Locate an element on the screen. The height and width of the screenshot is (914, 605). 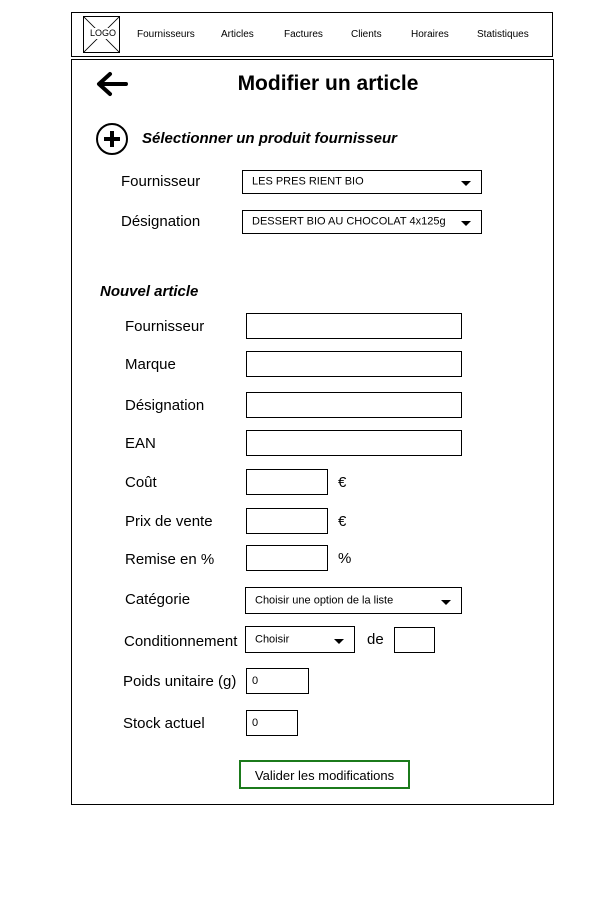
packaging-dropdown: Choisir is located at coordinates (300, 639).